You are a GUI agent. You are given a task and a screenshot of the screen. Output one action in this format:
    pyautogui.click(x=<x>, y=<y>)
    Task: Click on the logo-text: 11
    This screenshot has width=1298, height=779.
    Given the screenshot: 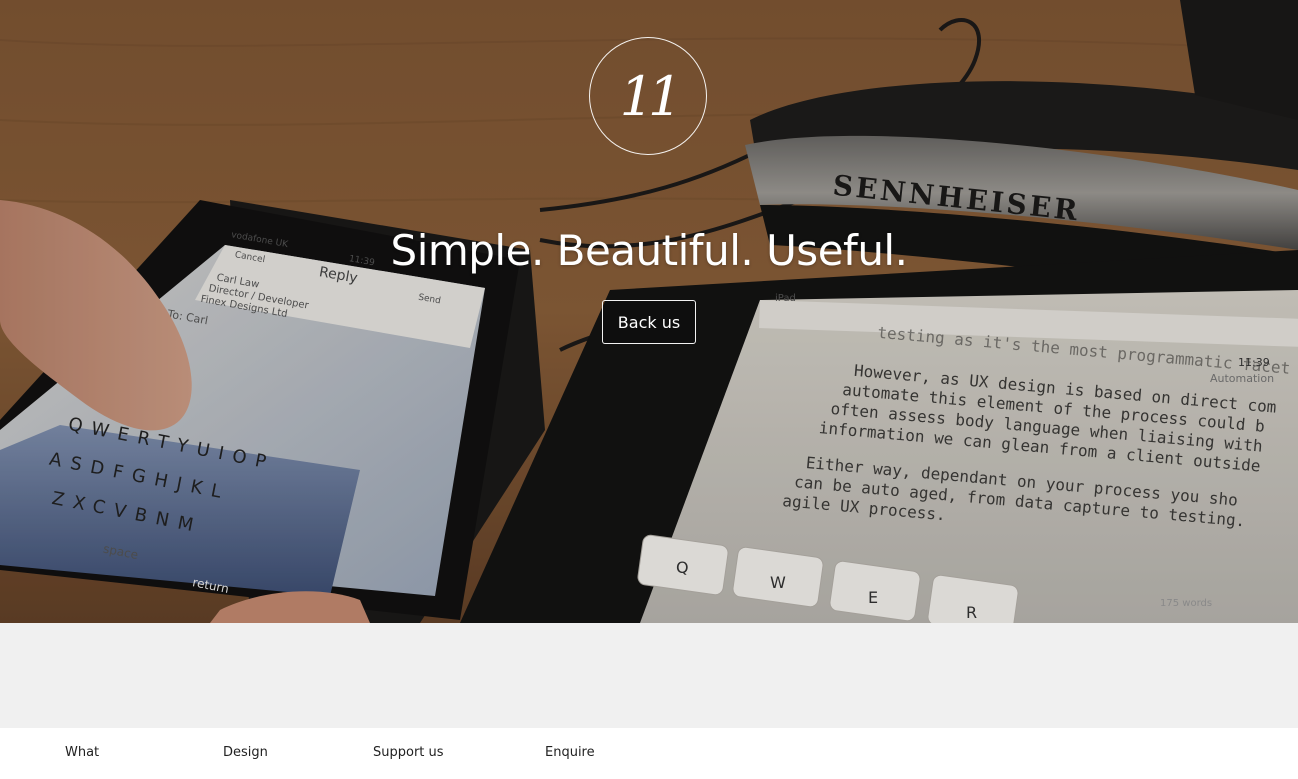 What is the action you would take?
    pyautogui.click(x=651, y=96)
    